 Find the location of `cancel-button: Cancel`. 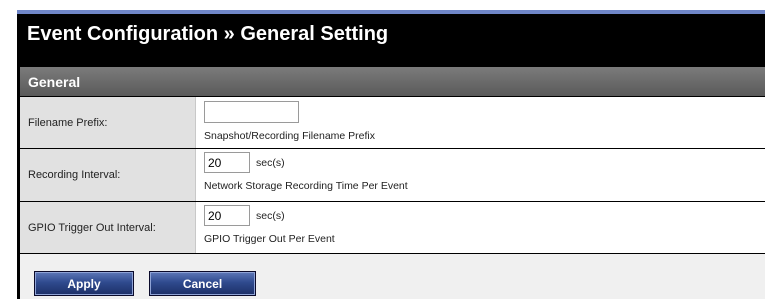

cancel-button: Cancel is located at coordinates (202, 283).